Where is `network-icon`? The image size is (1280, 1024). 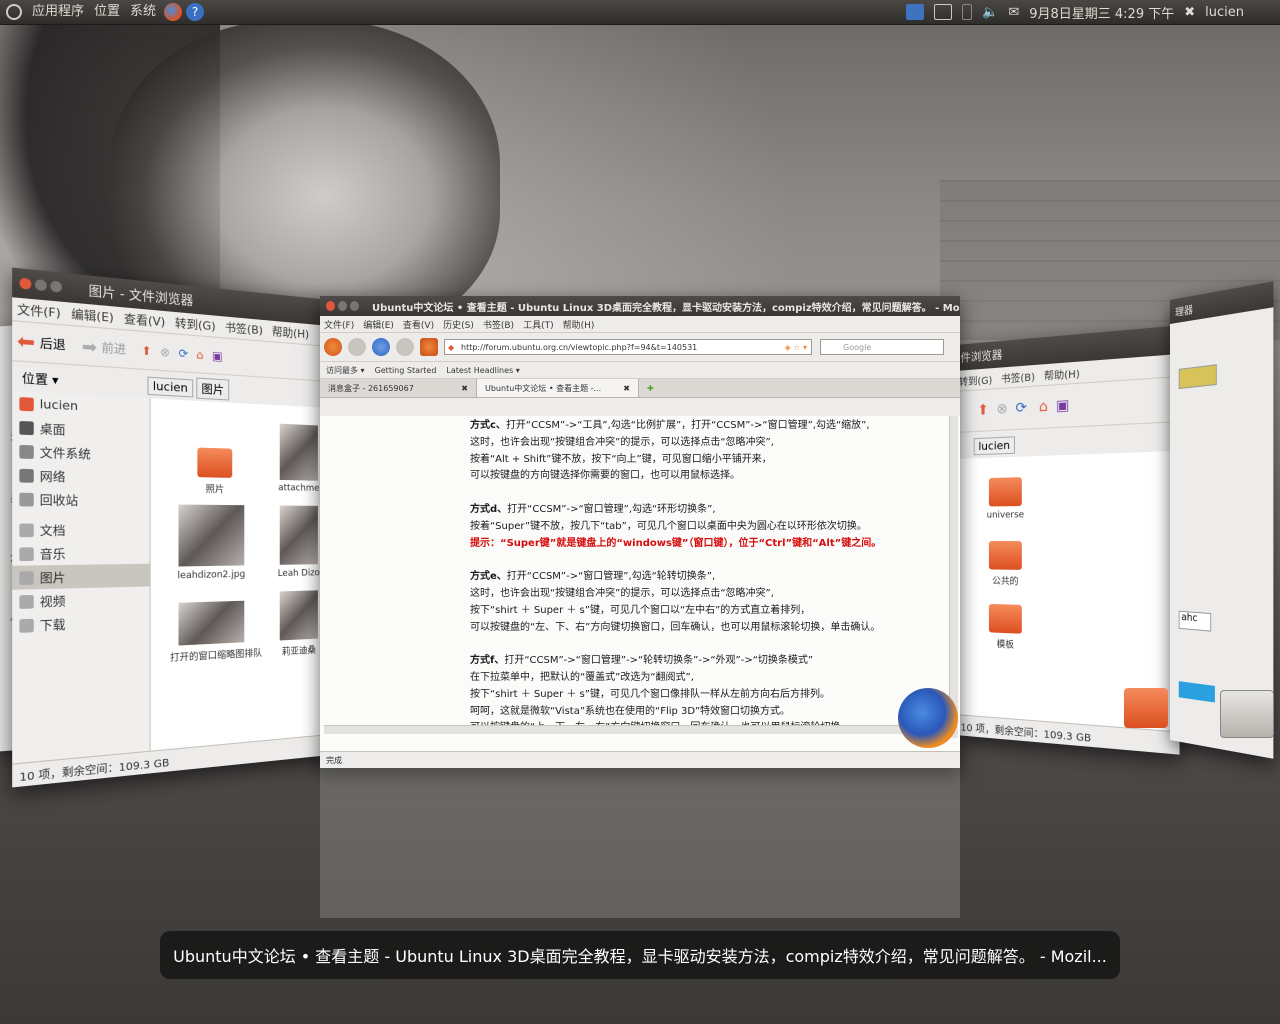 network-icon is located at coordinates (915, 12).